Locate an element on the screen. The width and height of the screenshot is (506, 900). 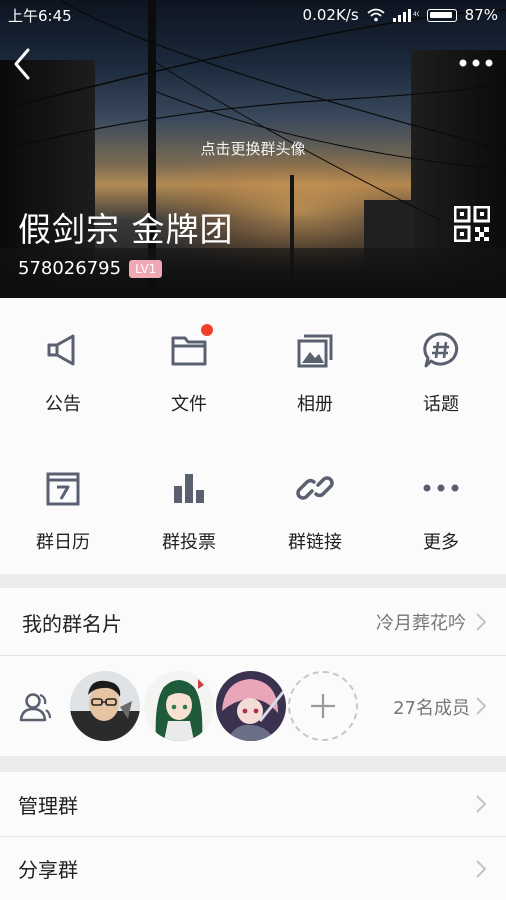
svg-text: 4G is located at coordinates (416, 14).